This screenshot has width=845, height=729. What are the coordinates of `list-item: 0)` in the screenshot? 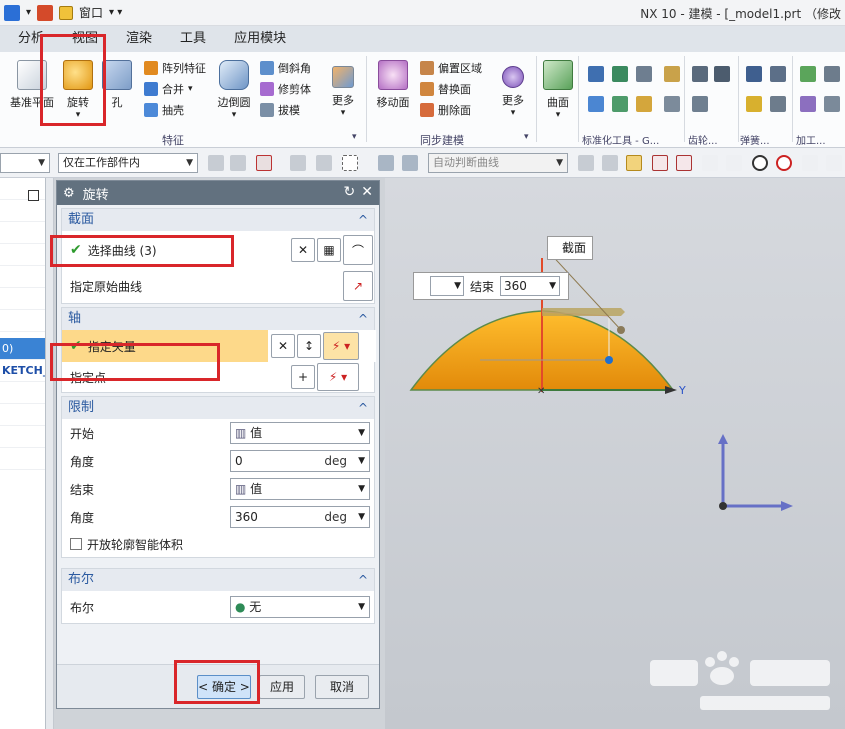 It's located at (22, 349).